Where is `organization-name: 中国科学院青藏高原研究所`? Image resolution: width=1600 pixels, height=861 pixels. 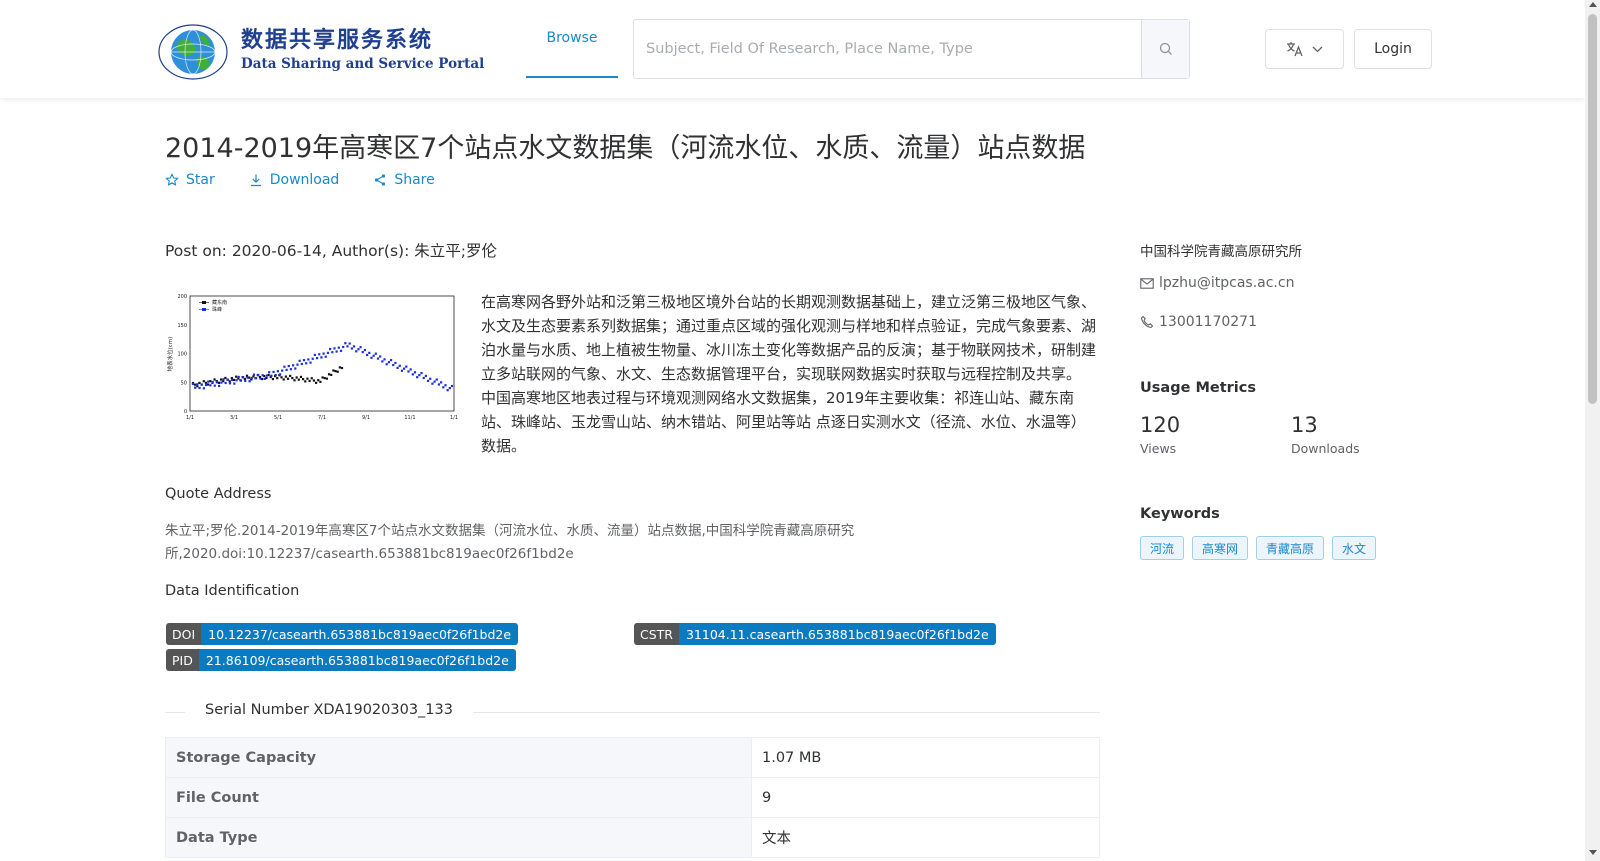
organization-name: 中国科学院青藏高原研究所 is located at coordinates (1221, 252).